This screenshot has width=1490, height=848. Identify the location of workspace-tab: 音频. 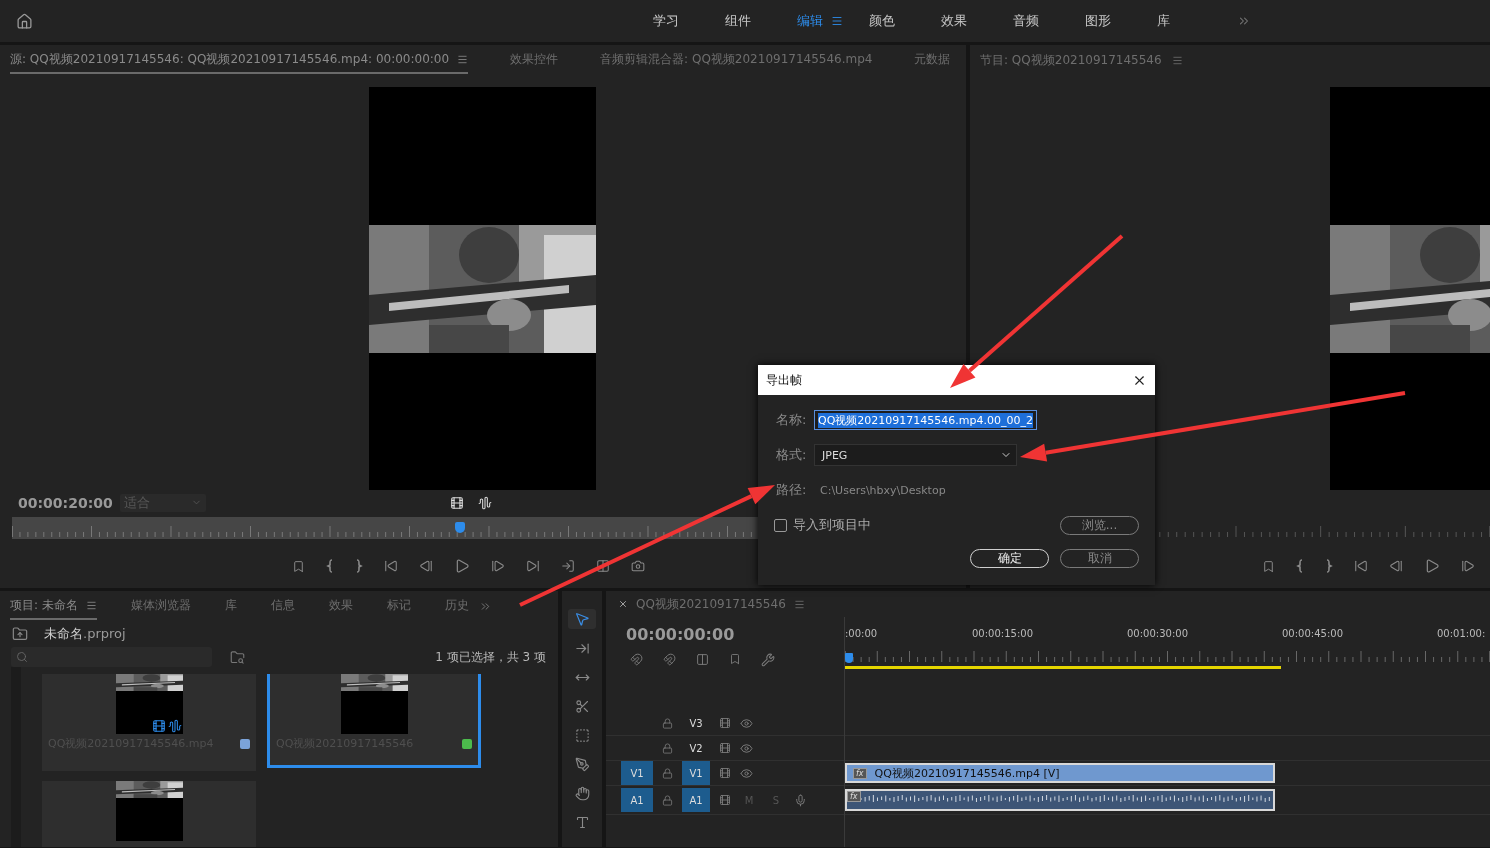
(1049, 21).